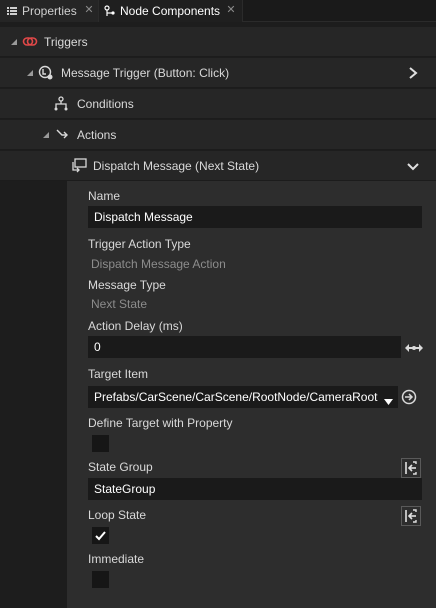 Image resolution: width=436 pixels, height=608 pixels. I want to click on tab-bar: Properties ✕ Node Components ✕, so click(218, 11).